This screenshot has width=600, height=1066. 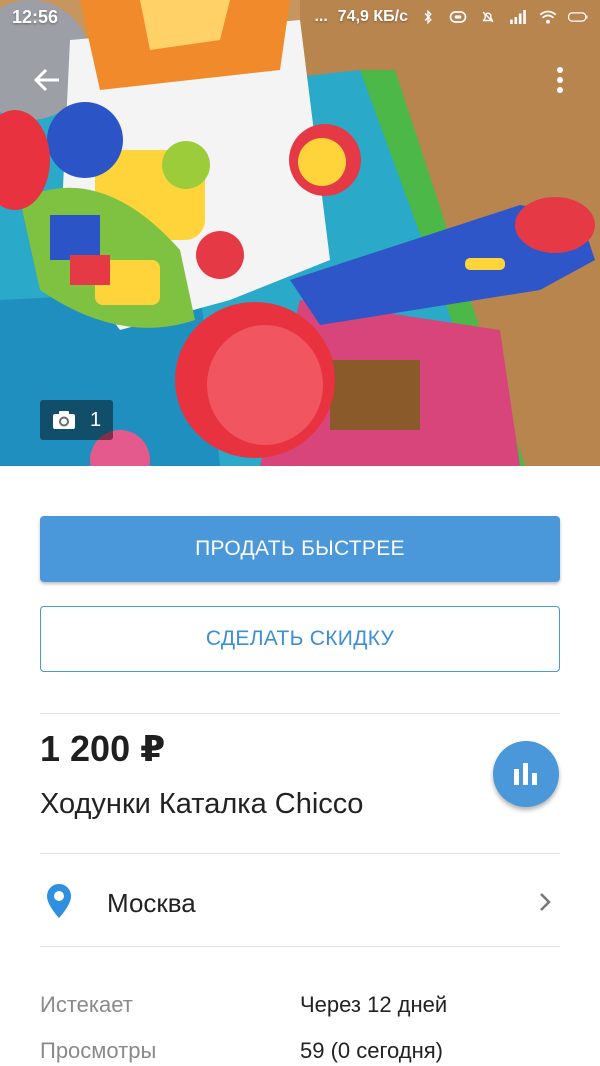 I want to click on network-speed: 74,9 КБ/с, so click(x=372, y=16).